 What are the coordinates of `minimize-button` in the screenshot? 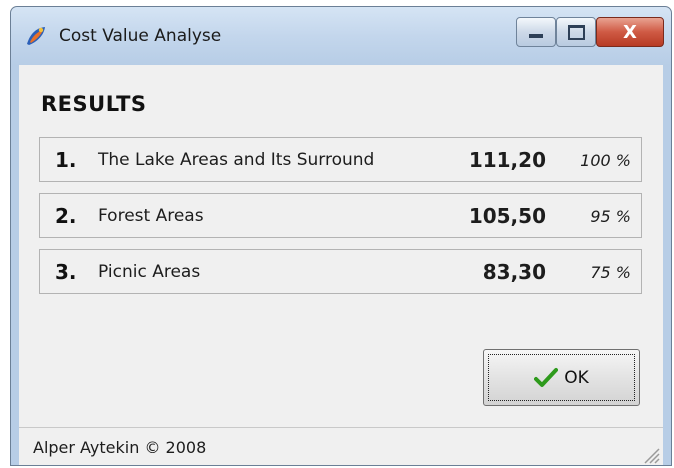 It's located at (536, 32).